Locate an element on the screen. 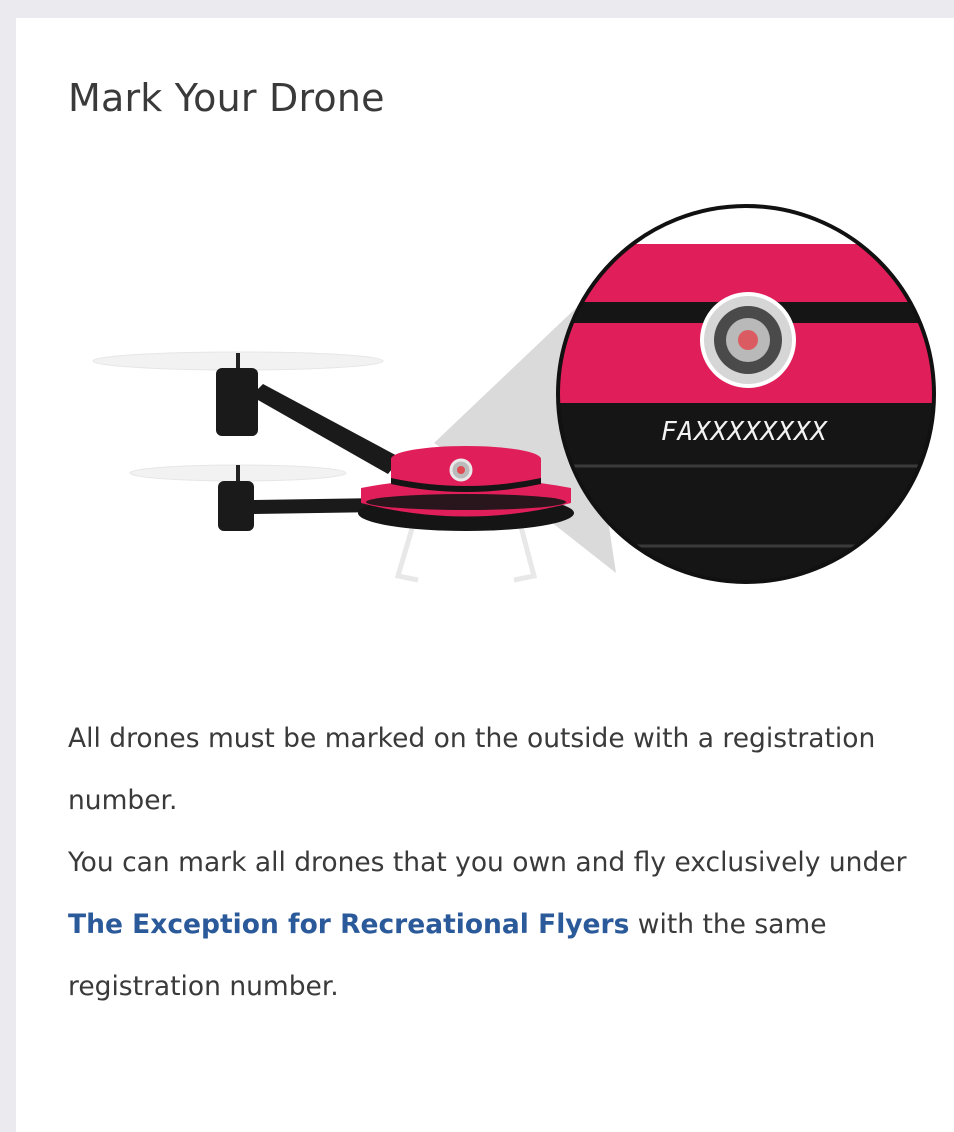 The height and width of the screenshot is (1132, 954). recreational-flyers-exception-link: The Exception for Recreational Flyers is located at coordinates (348, 924).